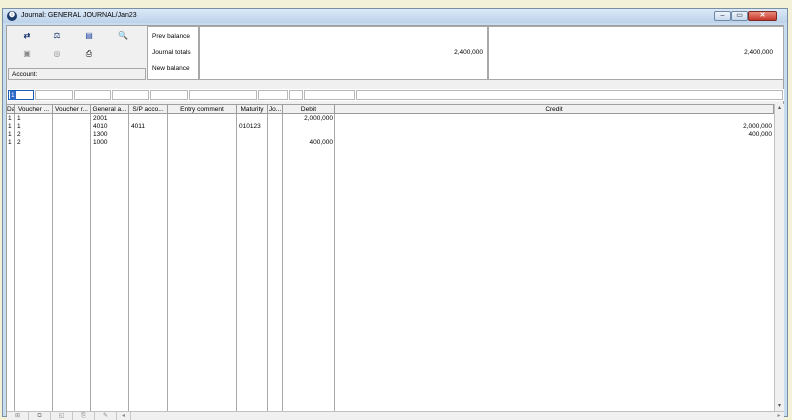 The width and height of the screenshot is (792, 420). I want to click on journal-totals-label: Journal totals, so click(171, 52).